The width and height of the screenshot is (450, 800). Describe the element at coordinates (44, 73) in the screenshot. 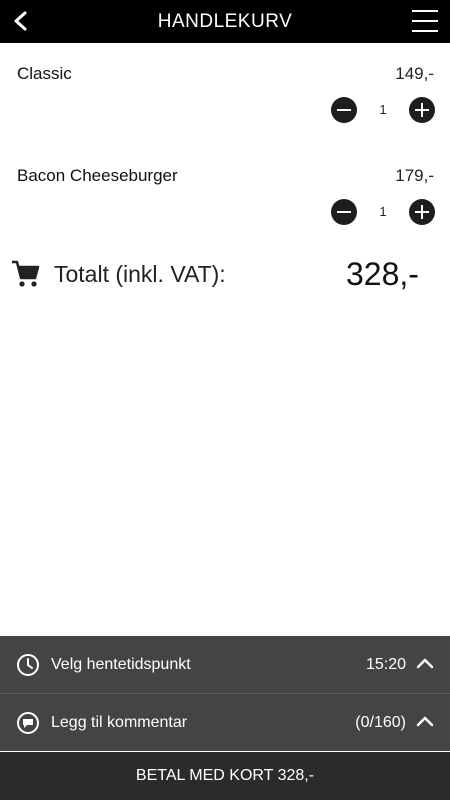

I see `cart-item-name: Classic` at that location.